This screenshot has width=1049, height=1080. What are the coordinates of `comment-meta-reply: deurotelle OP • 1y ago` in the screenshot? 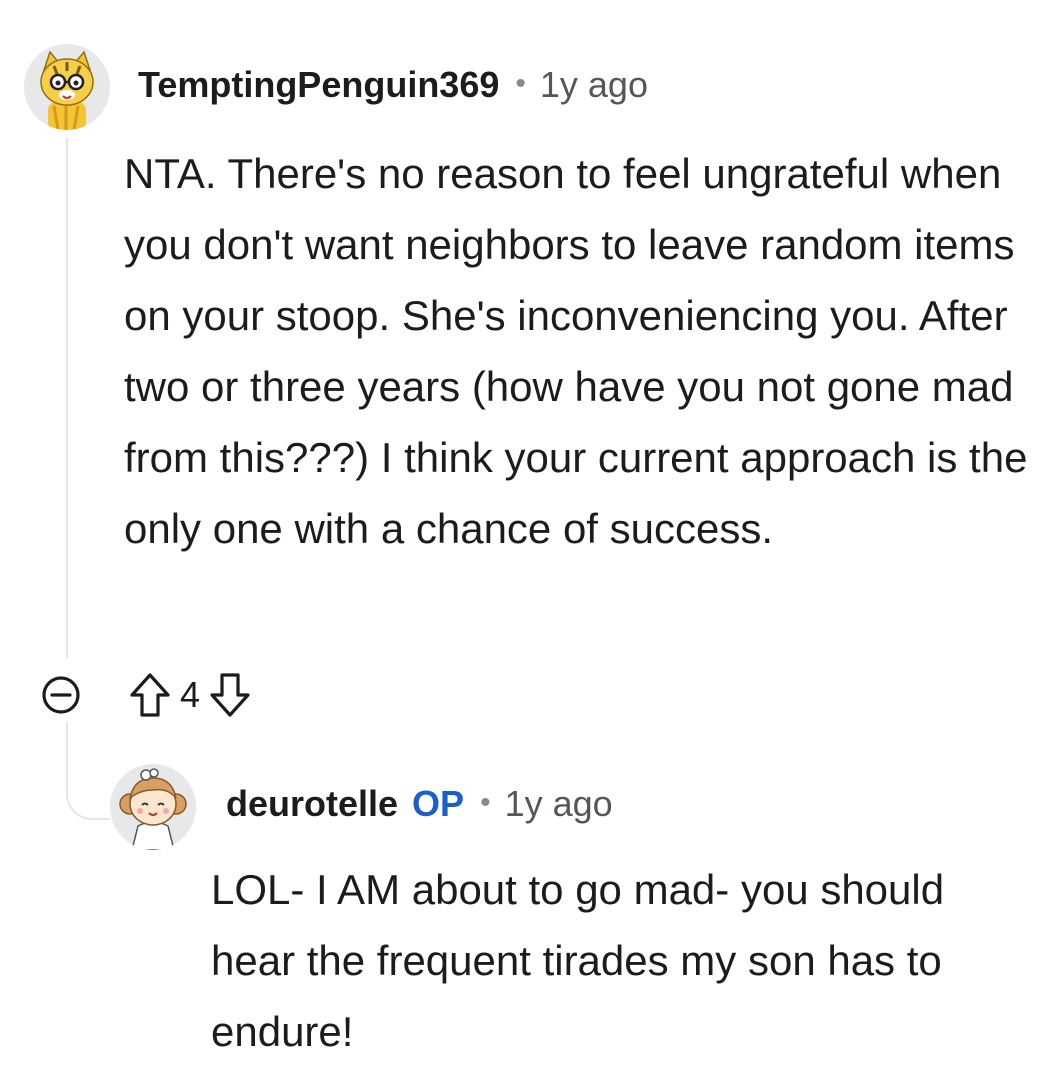 It's located at (419, 804).